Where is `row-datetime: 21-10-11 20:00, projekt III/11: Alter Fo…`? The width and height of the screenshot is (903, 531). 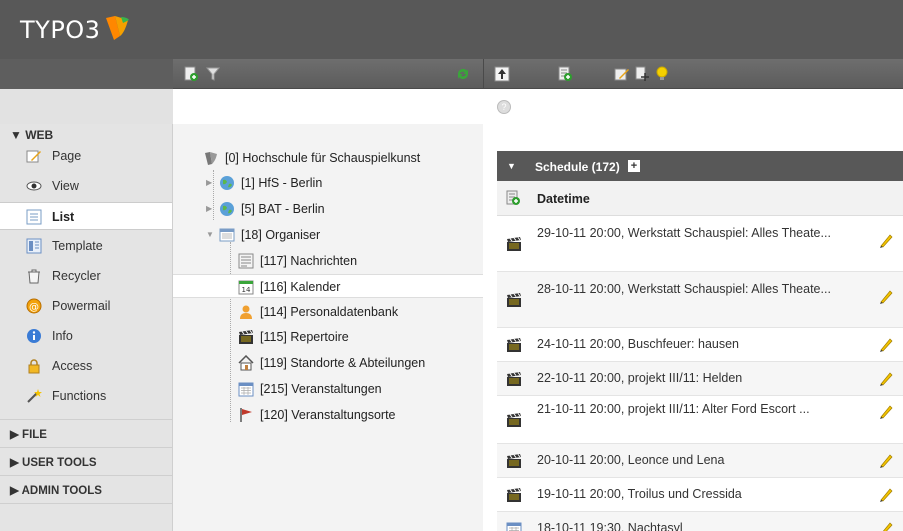 row-datetime: 21-10-11 20:00, projekt III/11: Alter Fo… is located at coordinates (687, 409).